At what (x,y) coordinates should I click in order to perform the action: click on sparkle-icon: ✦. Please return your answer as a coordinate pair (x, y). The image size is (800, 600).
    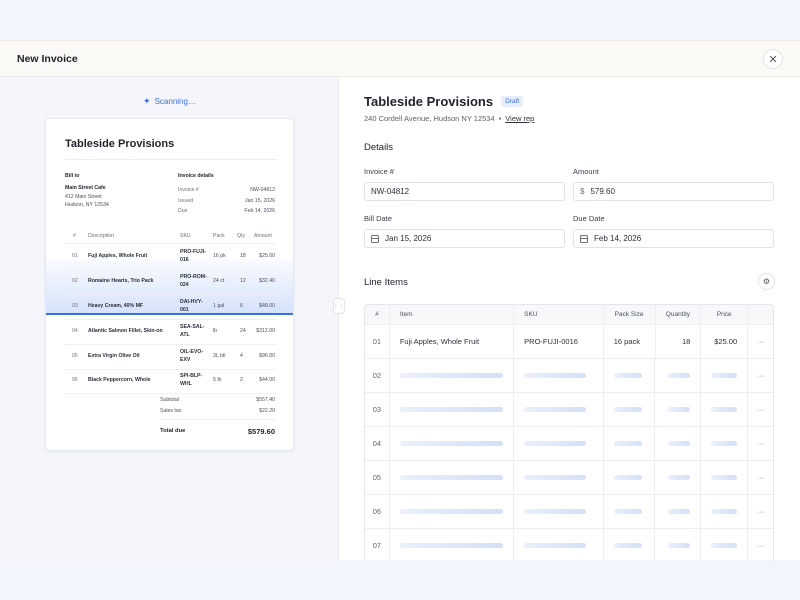
    Looking at the image, I should click on (147, 101).